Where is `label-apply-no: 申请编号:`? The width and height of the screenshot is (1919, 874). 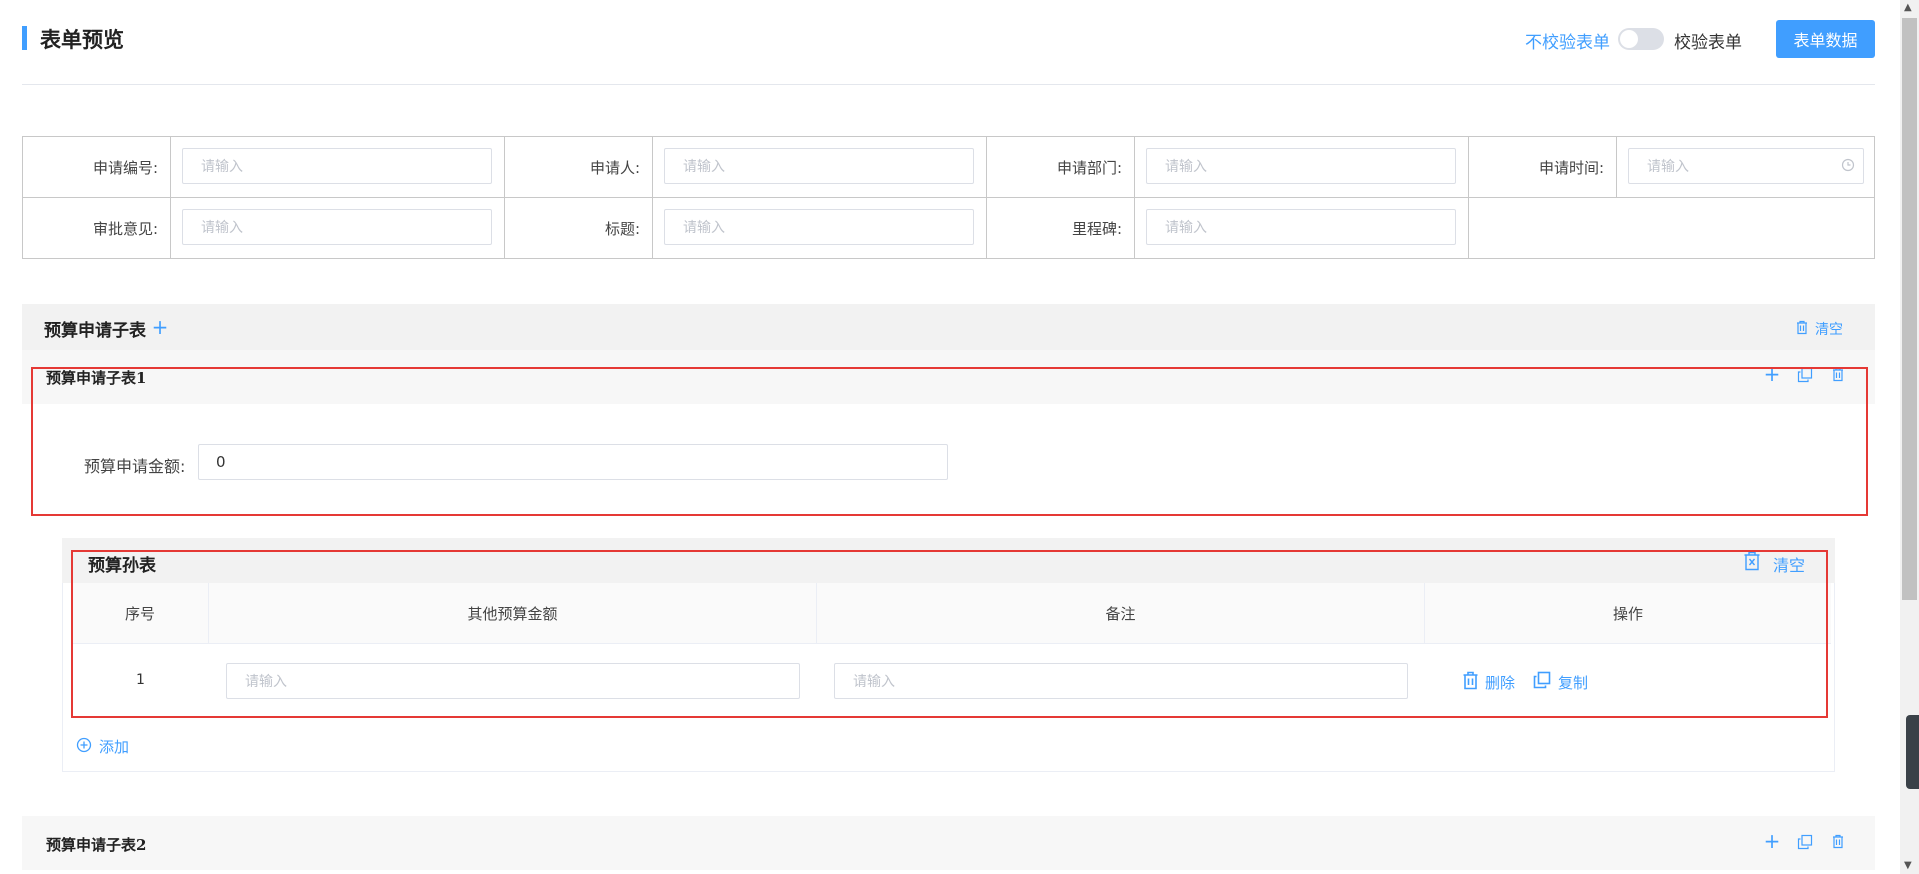 label-apply-no: 申请编号: is located at coordinates (97, 167).